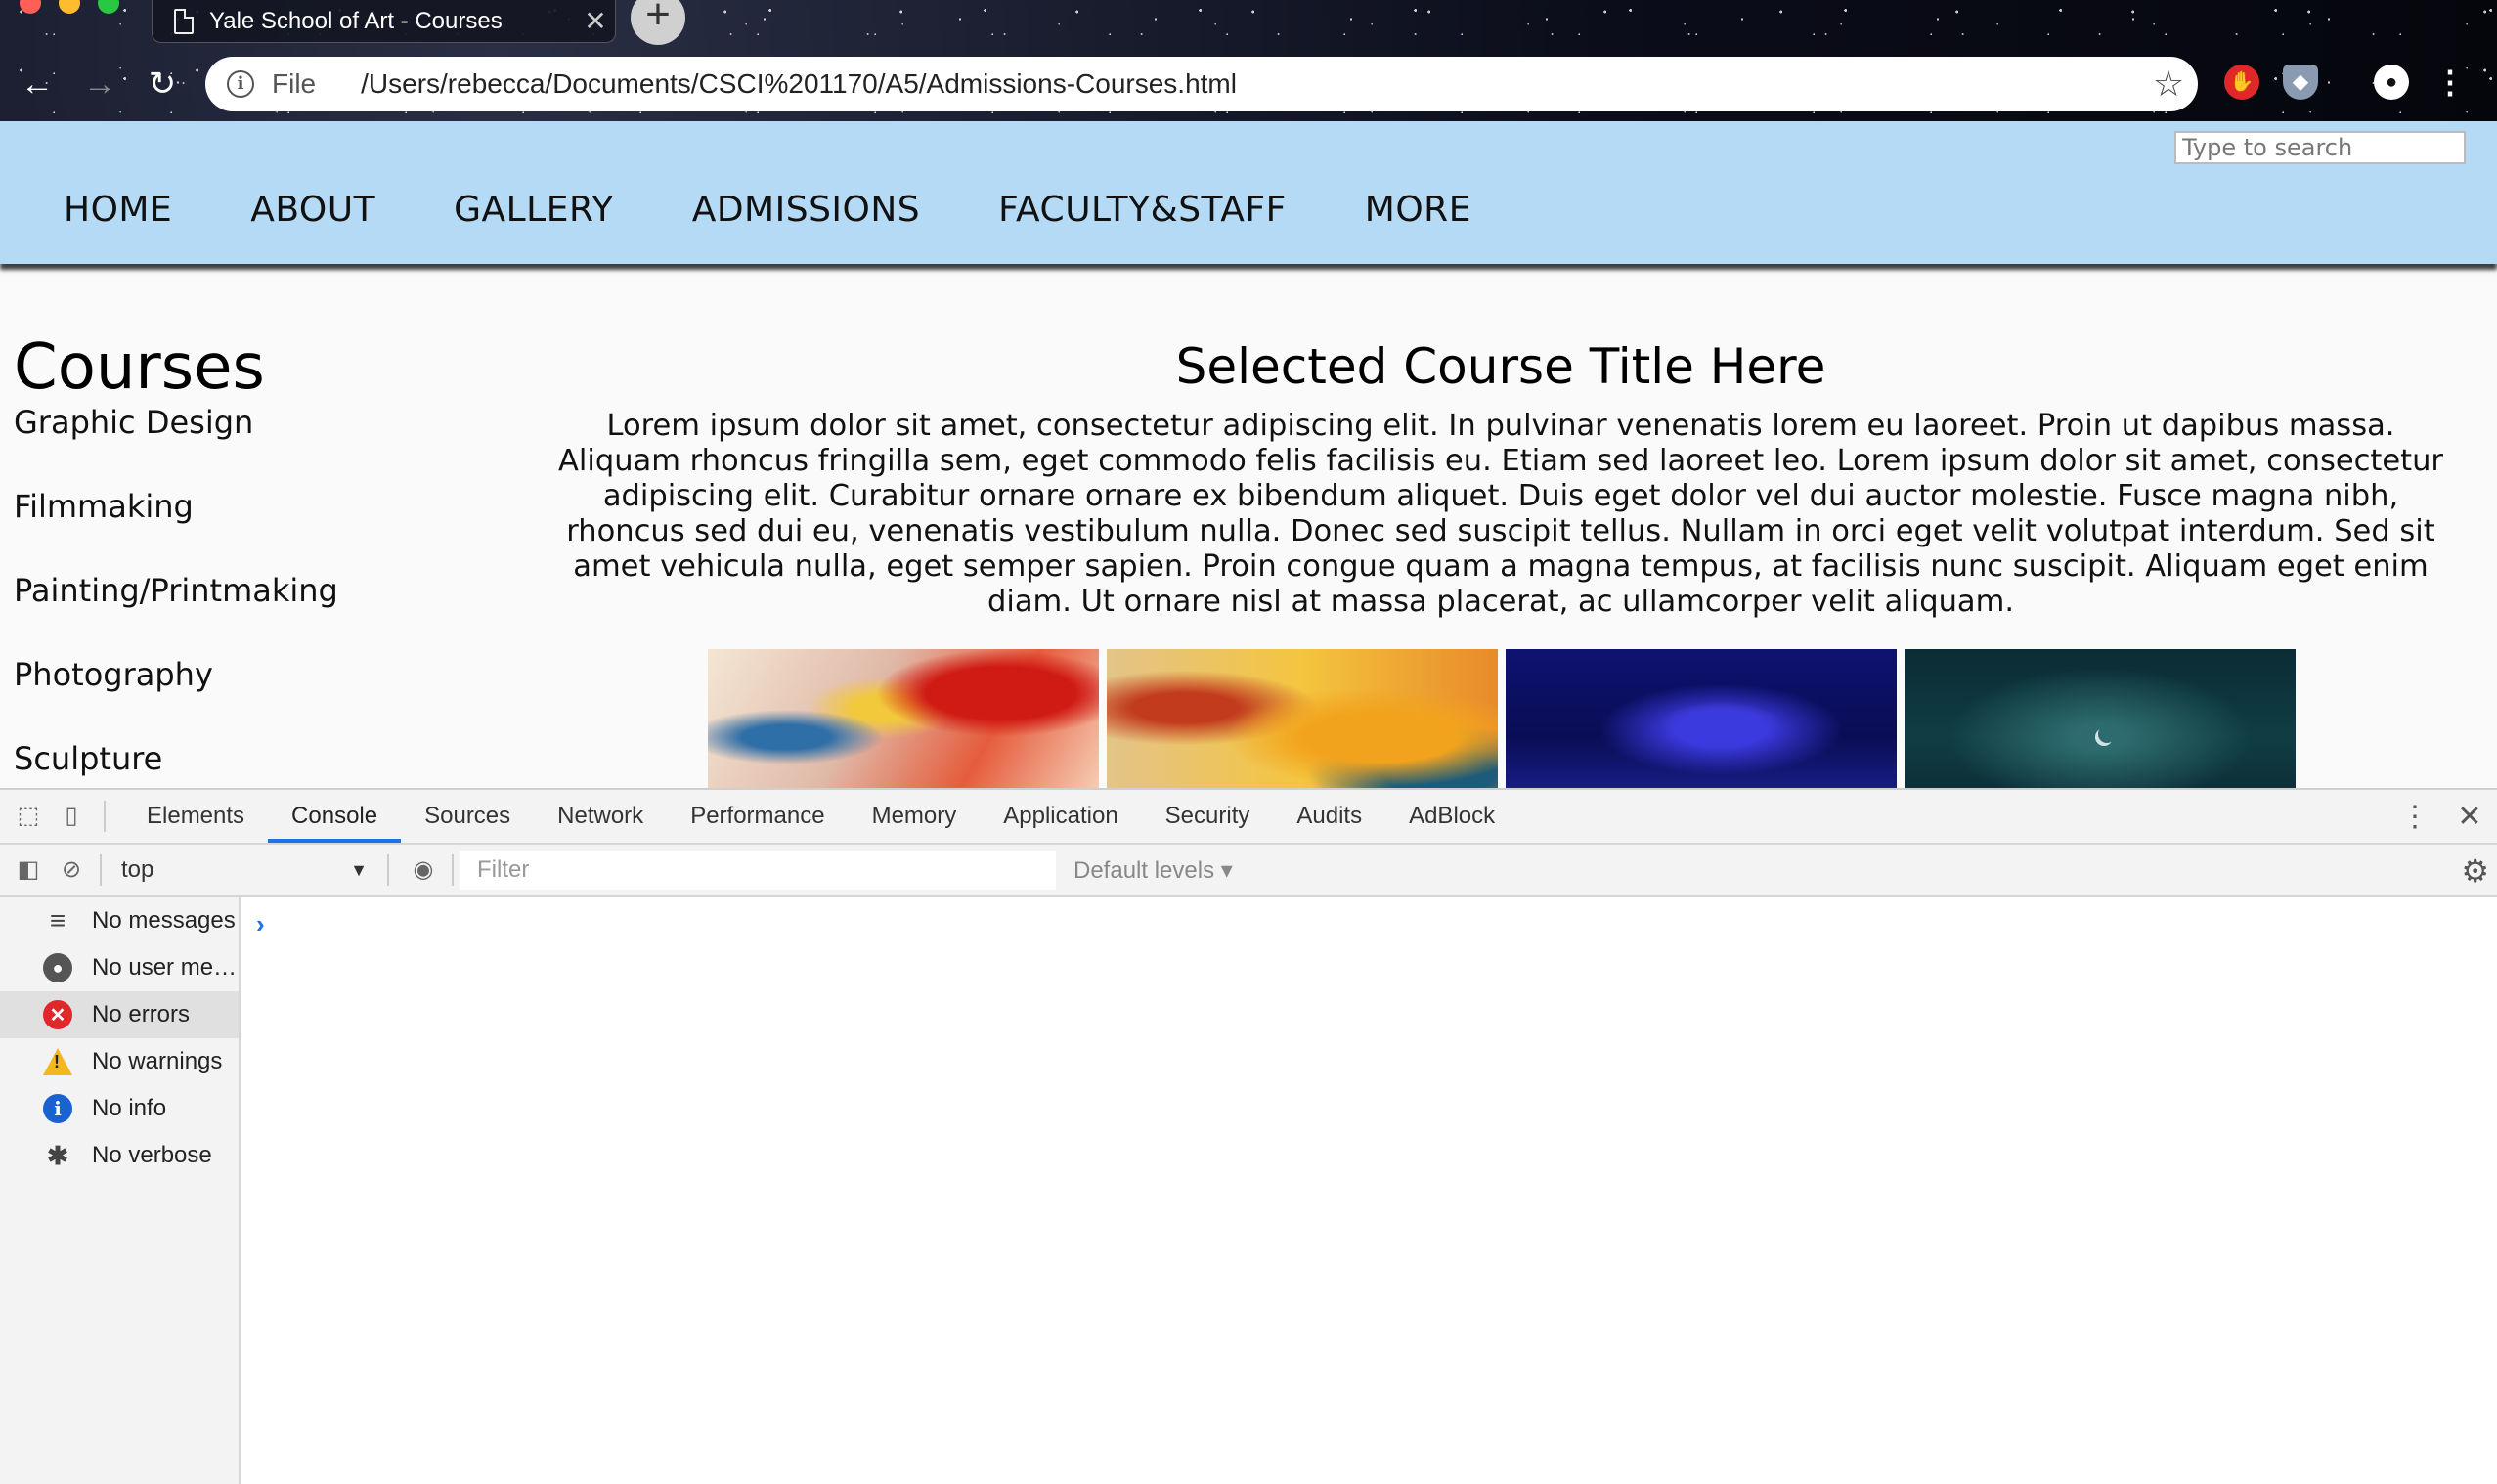  Describe the element at coordinates (424, 870) in the screenshot. I see `live-expression-eye-icon: ◉` at that location.